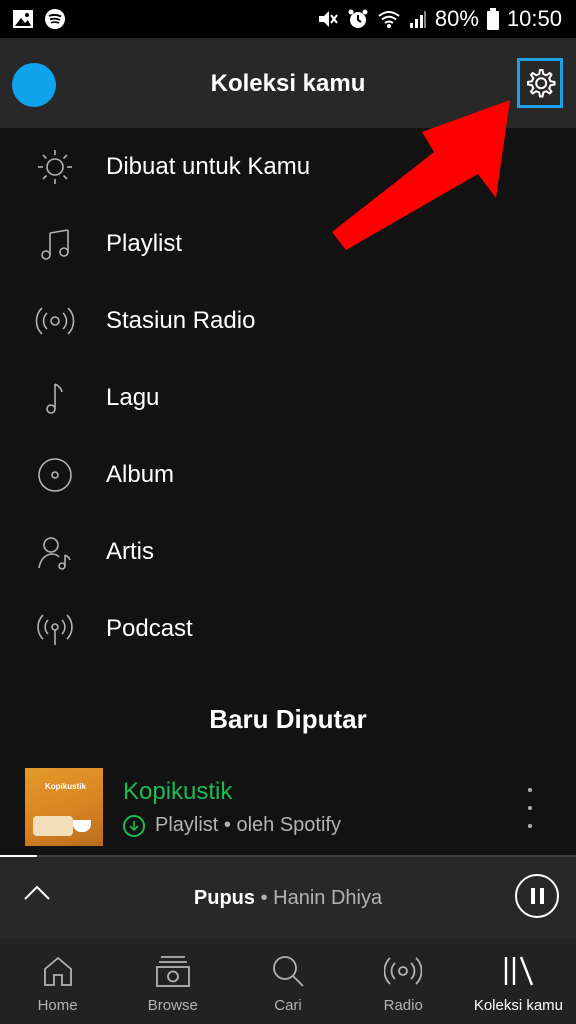  I want to click on mute-icon, so click(328, 19).